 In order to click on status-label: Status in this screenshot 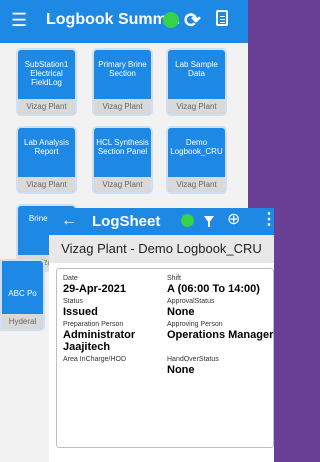, I will do `click(73, 301)`.